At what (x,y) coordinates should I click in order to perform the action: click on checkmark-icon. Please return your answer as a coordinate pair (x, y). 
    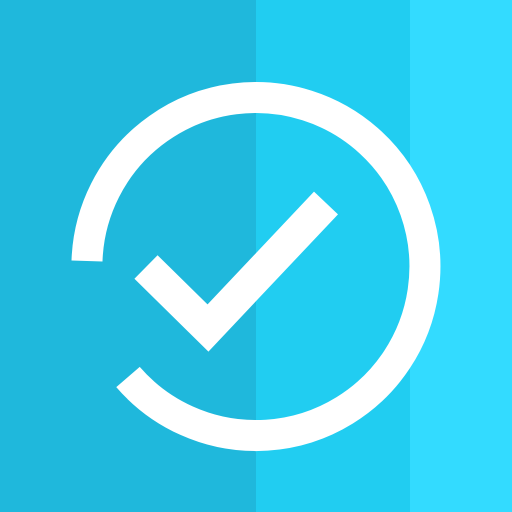
    Looking at the image, I should click on (236, 271).